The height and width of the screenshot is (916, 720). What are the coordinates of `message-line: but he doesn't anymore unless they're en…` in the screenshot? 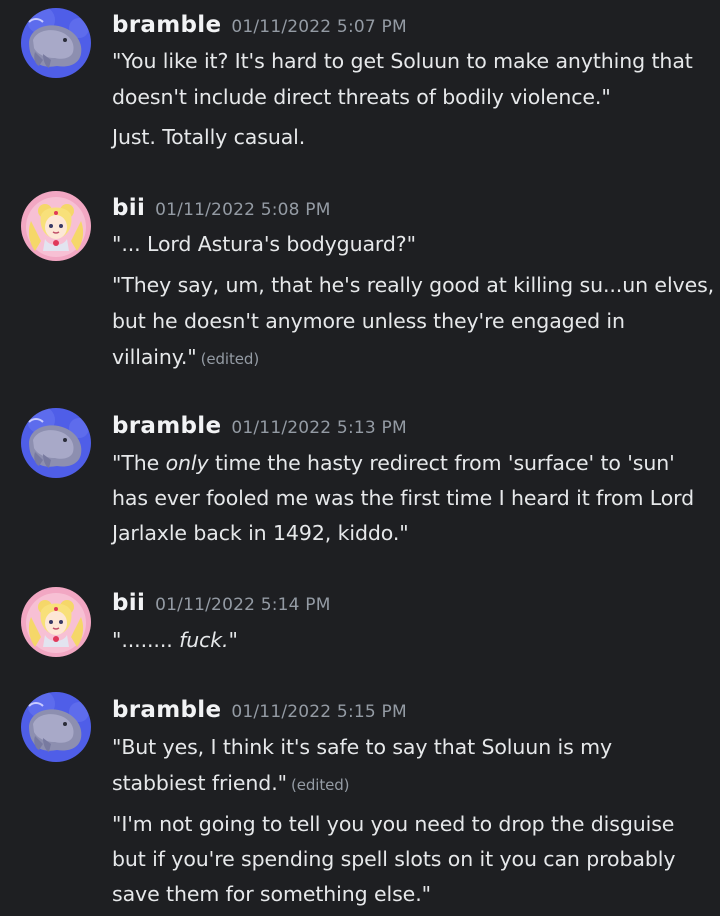 It's located at (368, 321).